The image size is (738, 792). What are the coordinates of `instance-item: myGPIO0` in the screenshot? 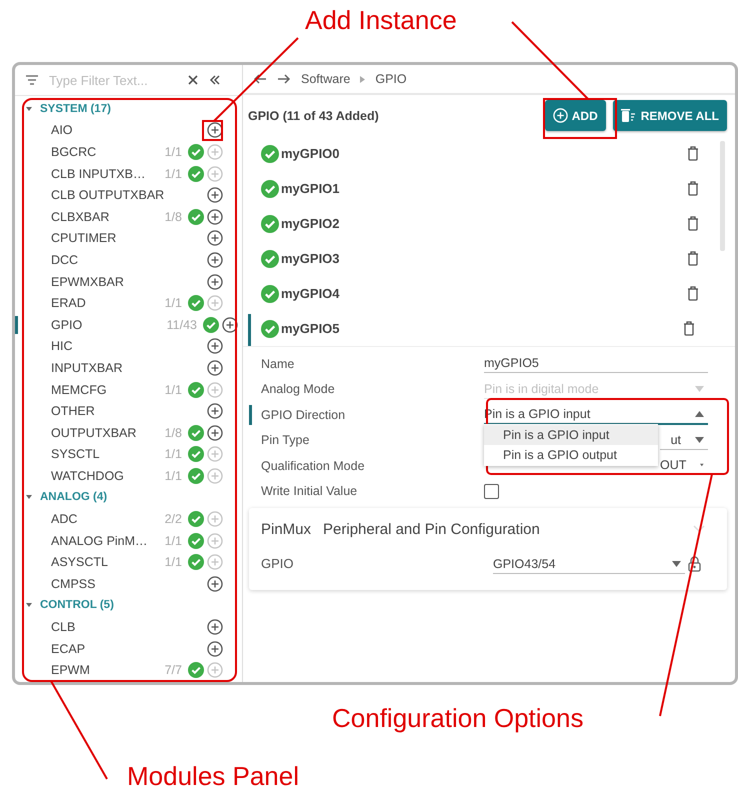 It's located at (476, 153).